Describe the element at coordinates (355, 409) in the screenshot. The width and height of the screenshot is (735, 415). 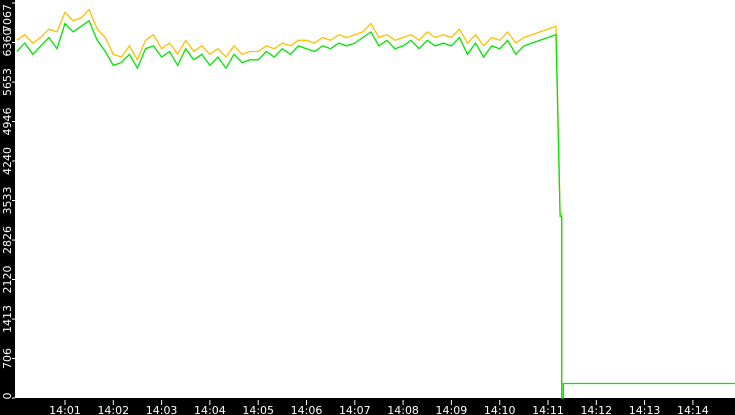
I see `x-tick-label: 14:07` at that location.